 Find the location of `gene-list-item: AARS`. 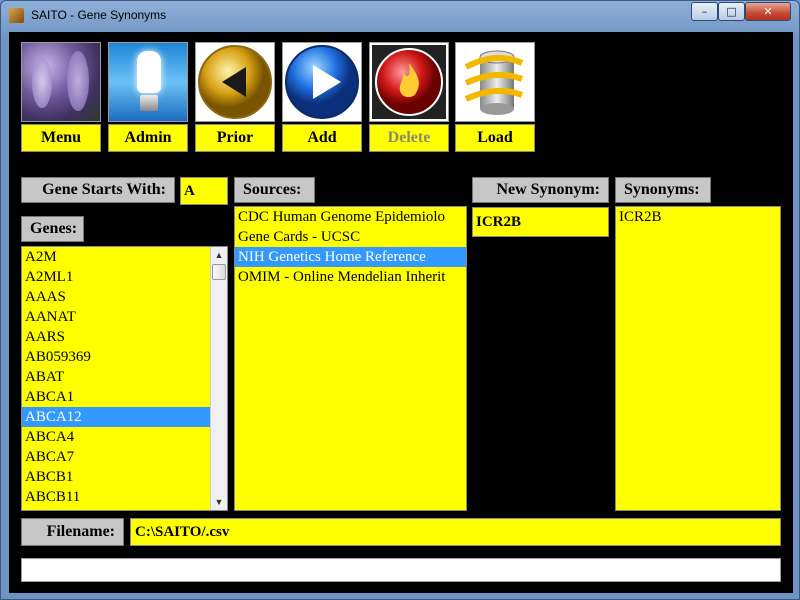

gene-list-item: AARS is located at coordinates (124, 337).